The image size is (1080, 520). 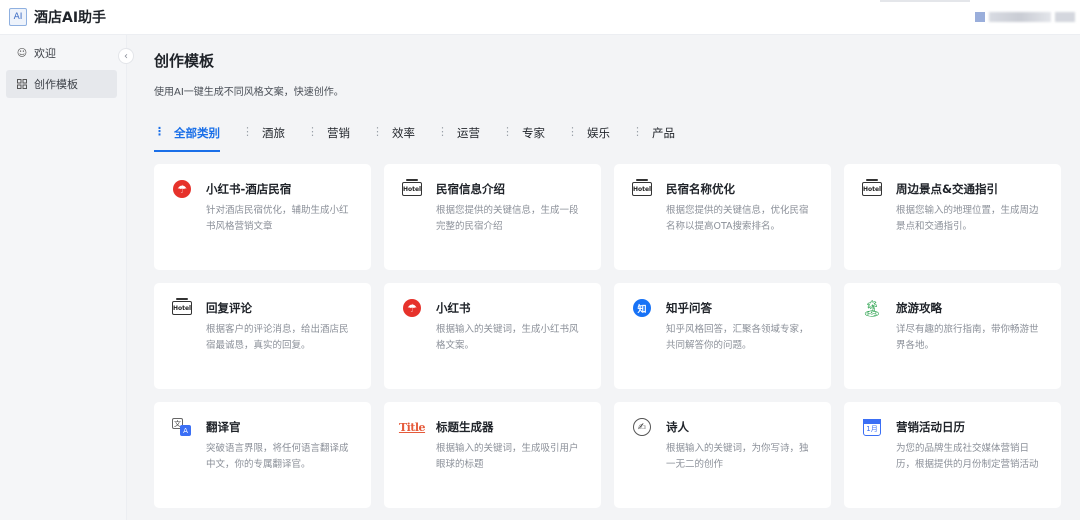 I want to click on template-card: ✍ 诗人 根据输入的关键词，为你写诗，独一无二的创作, so click(x=722, y=455).